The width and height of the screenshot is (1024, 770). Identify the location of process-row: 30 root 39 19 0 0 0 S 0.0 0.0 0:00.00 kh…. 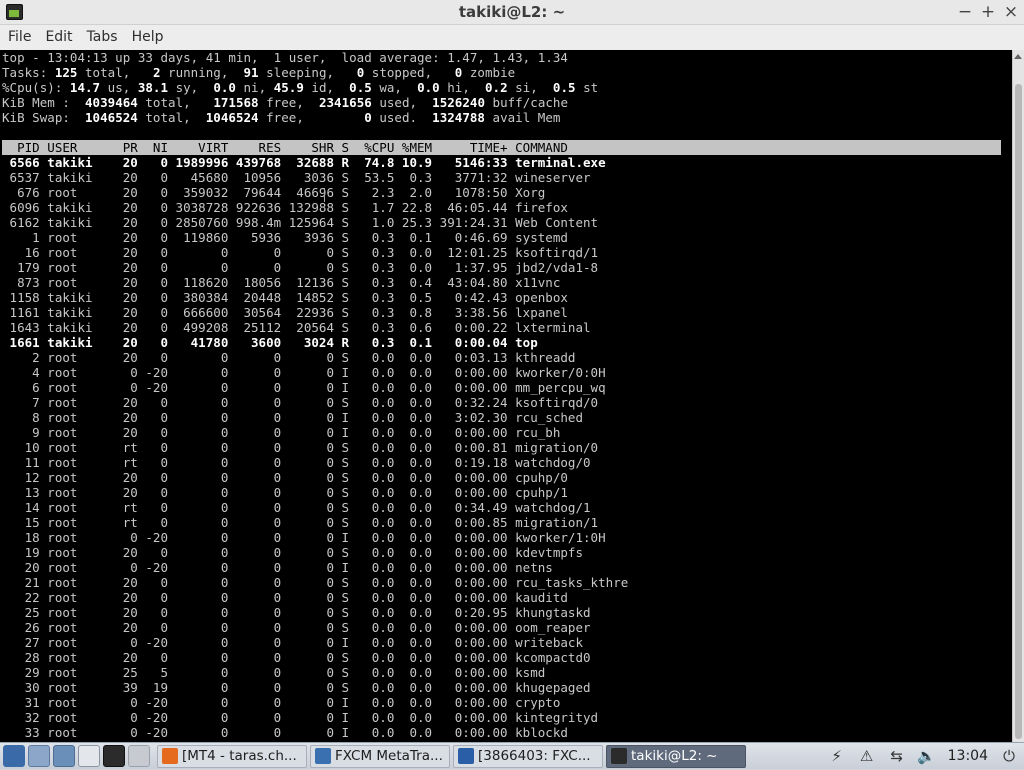
(296, 687).